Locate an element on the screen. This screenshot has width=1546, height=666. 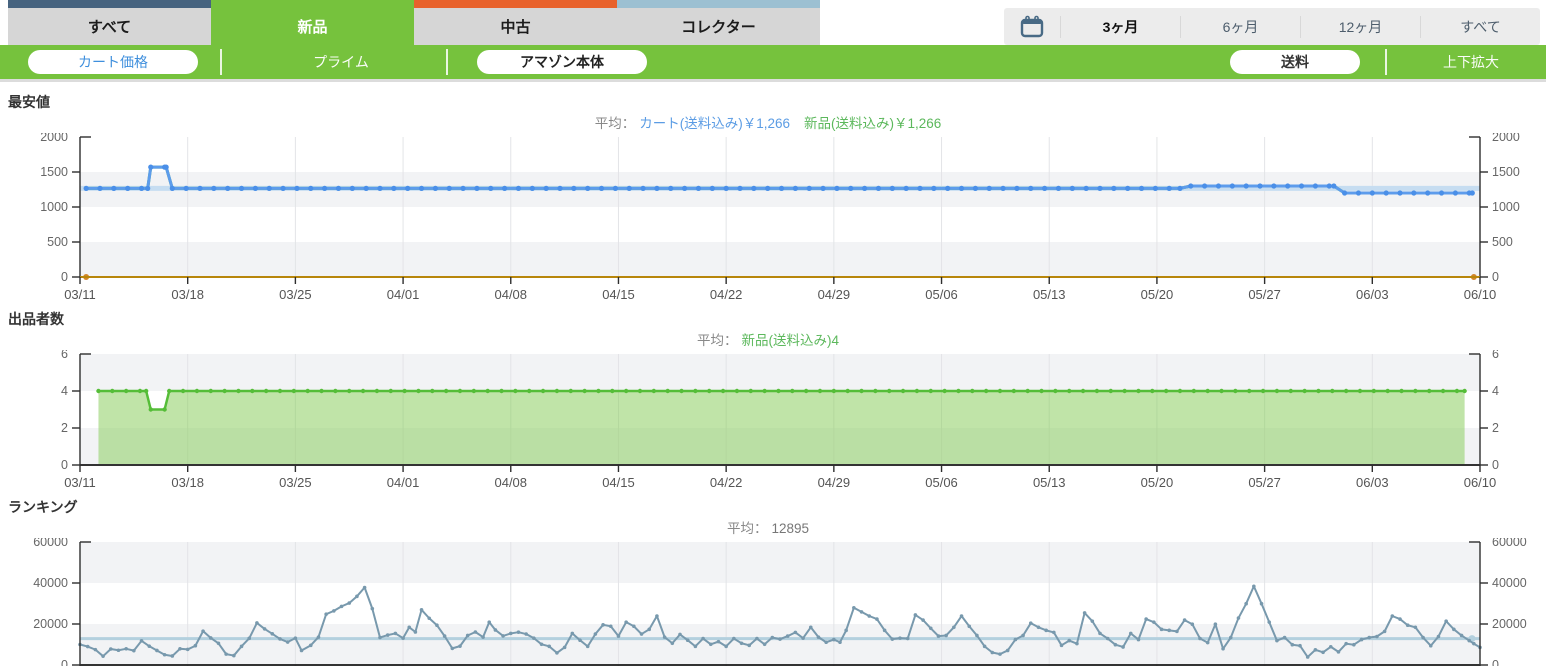
expand-vertical-toggle: 上下拡大 is located at coordinates (1471, 62).